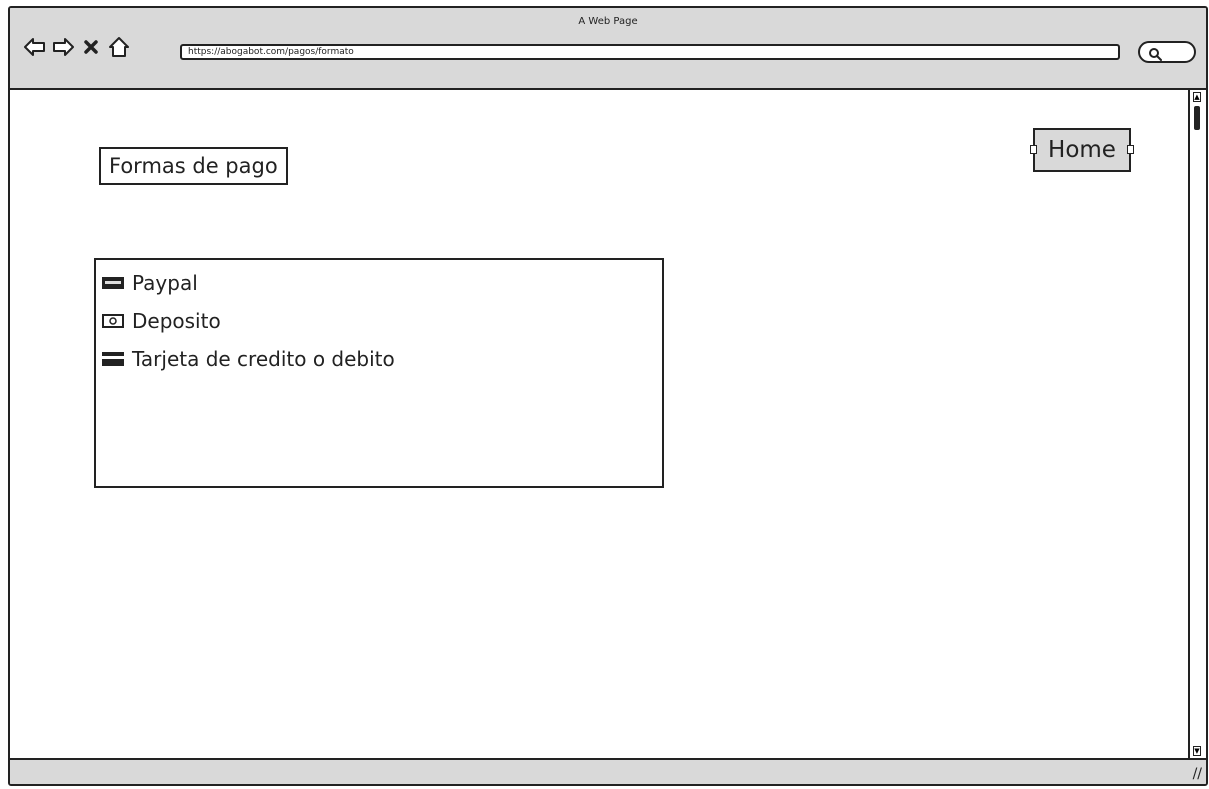  I want to click on scroll-down-icon: ▼, so click(1197, 751).